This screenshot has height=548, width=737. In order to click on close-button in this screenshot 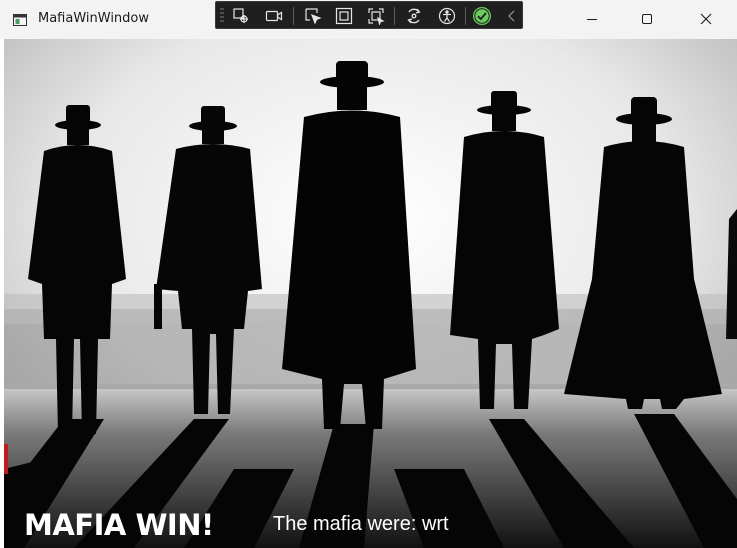, I will do `click(706, 19)`.